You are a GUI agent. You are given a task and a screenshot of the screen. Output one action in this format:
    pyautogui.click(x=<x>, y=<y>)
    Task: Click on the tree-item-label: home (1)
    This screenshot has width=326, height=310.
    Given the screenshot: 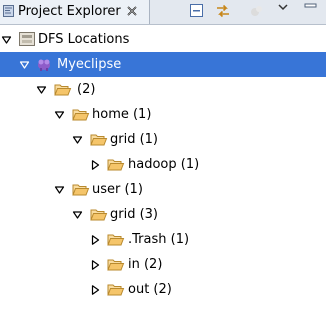 What is the action you would take?
    pyautogui.click(x=122, y=114)
    